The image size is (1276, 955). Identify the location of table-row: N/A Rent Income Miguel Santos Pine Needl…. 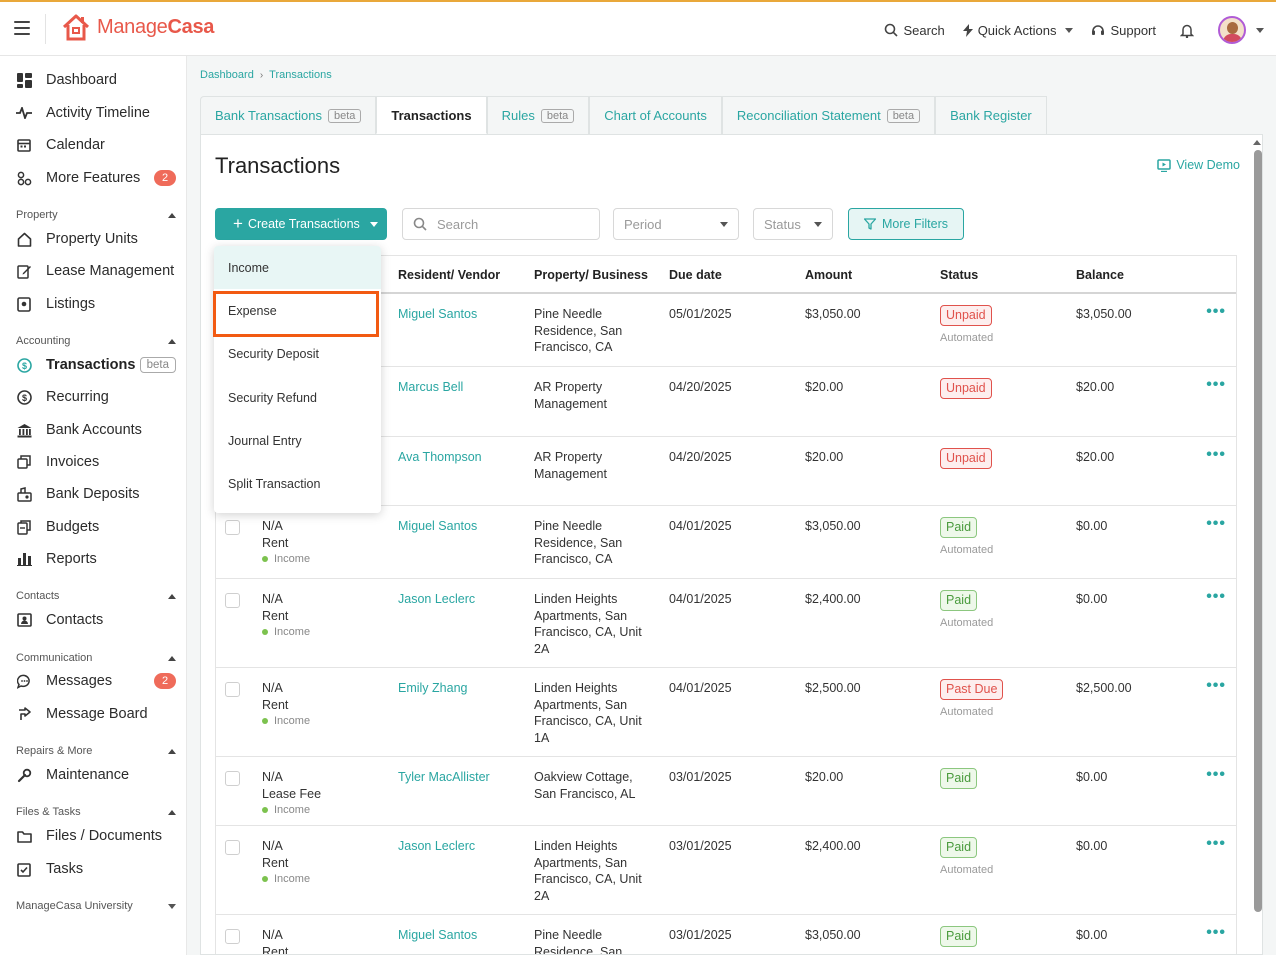
(726, 542).